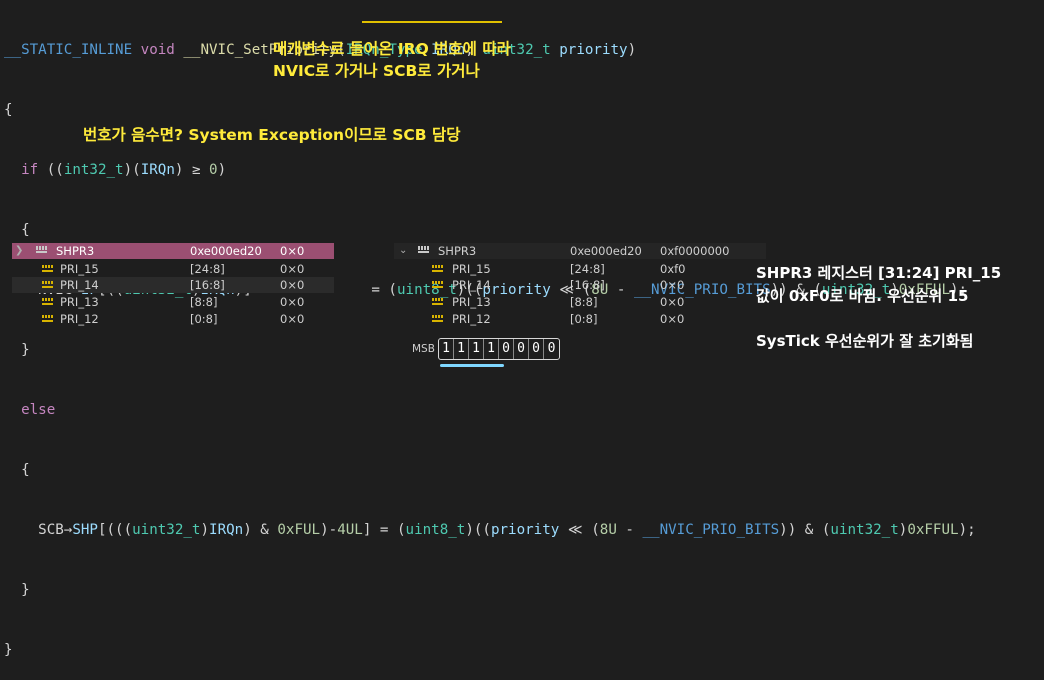 The width and height of the screenshot is (1044, 680). I want to click on register-value: 0×0, so click(292, 251).